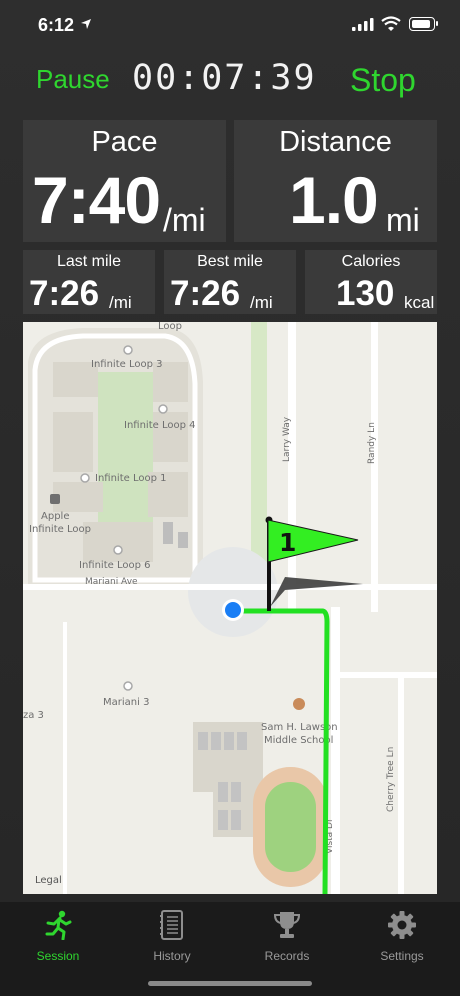  Describe the element at coordinates (126, 702) in the screenshot. I see `map-label-mariani3: Mariani 3` at that location.